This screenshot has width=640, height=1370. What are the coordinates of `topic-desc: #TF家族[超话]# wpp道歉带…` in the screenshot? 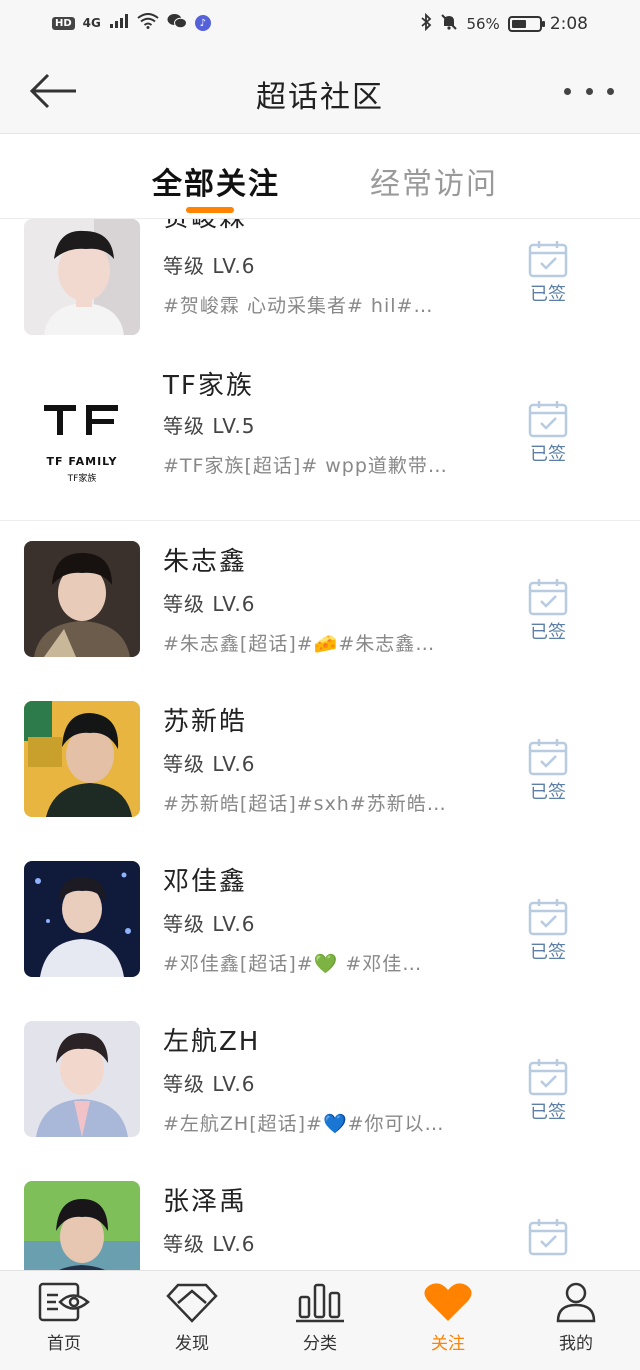 It's located at (305, 466).